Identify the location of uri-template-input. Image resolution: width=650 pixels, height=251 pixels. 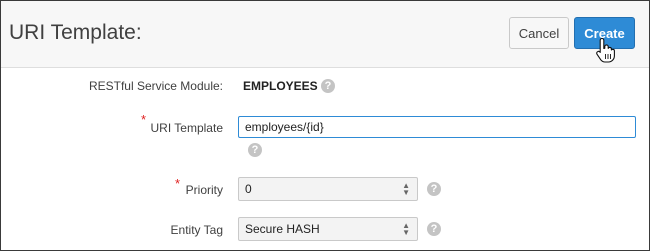
(437, 127).